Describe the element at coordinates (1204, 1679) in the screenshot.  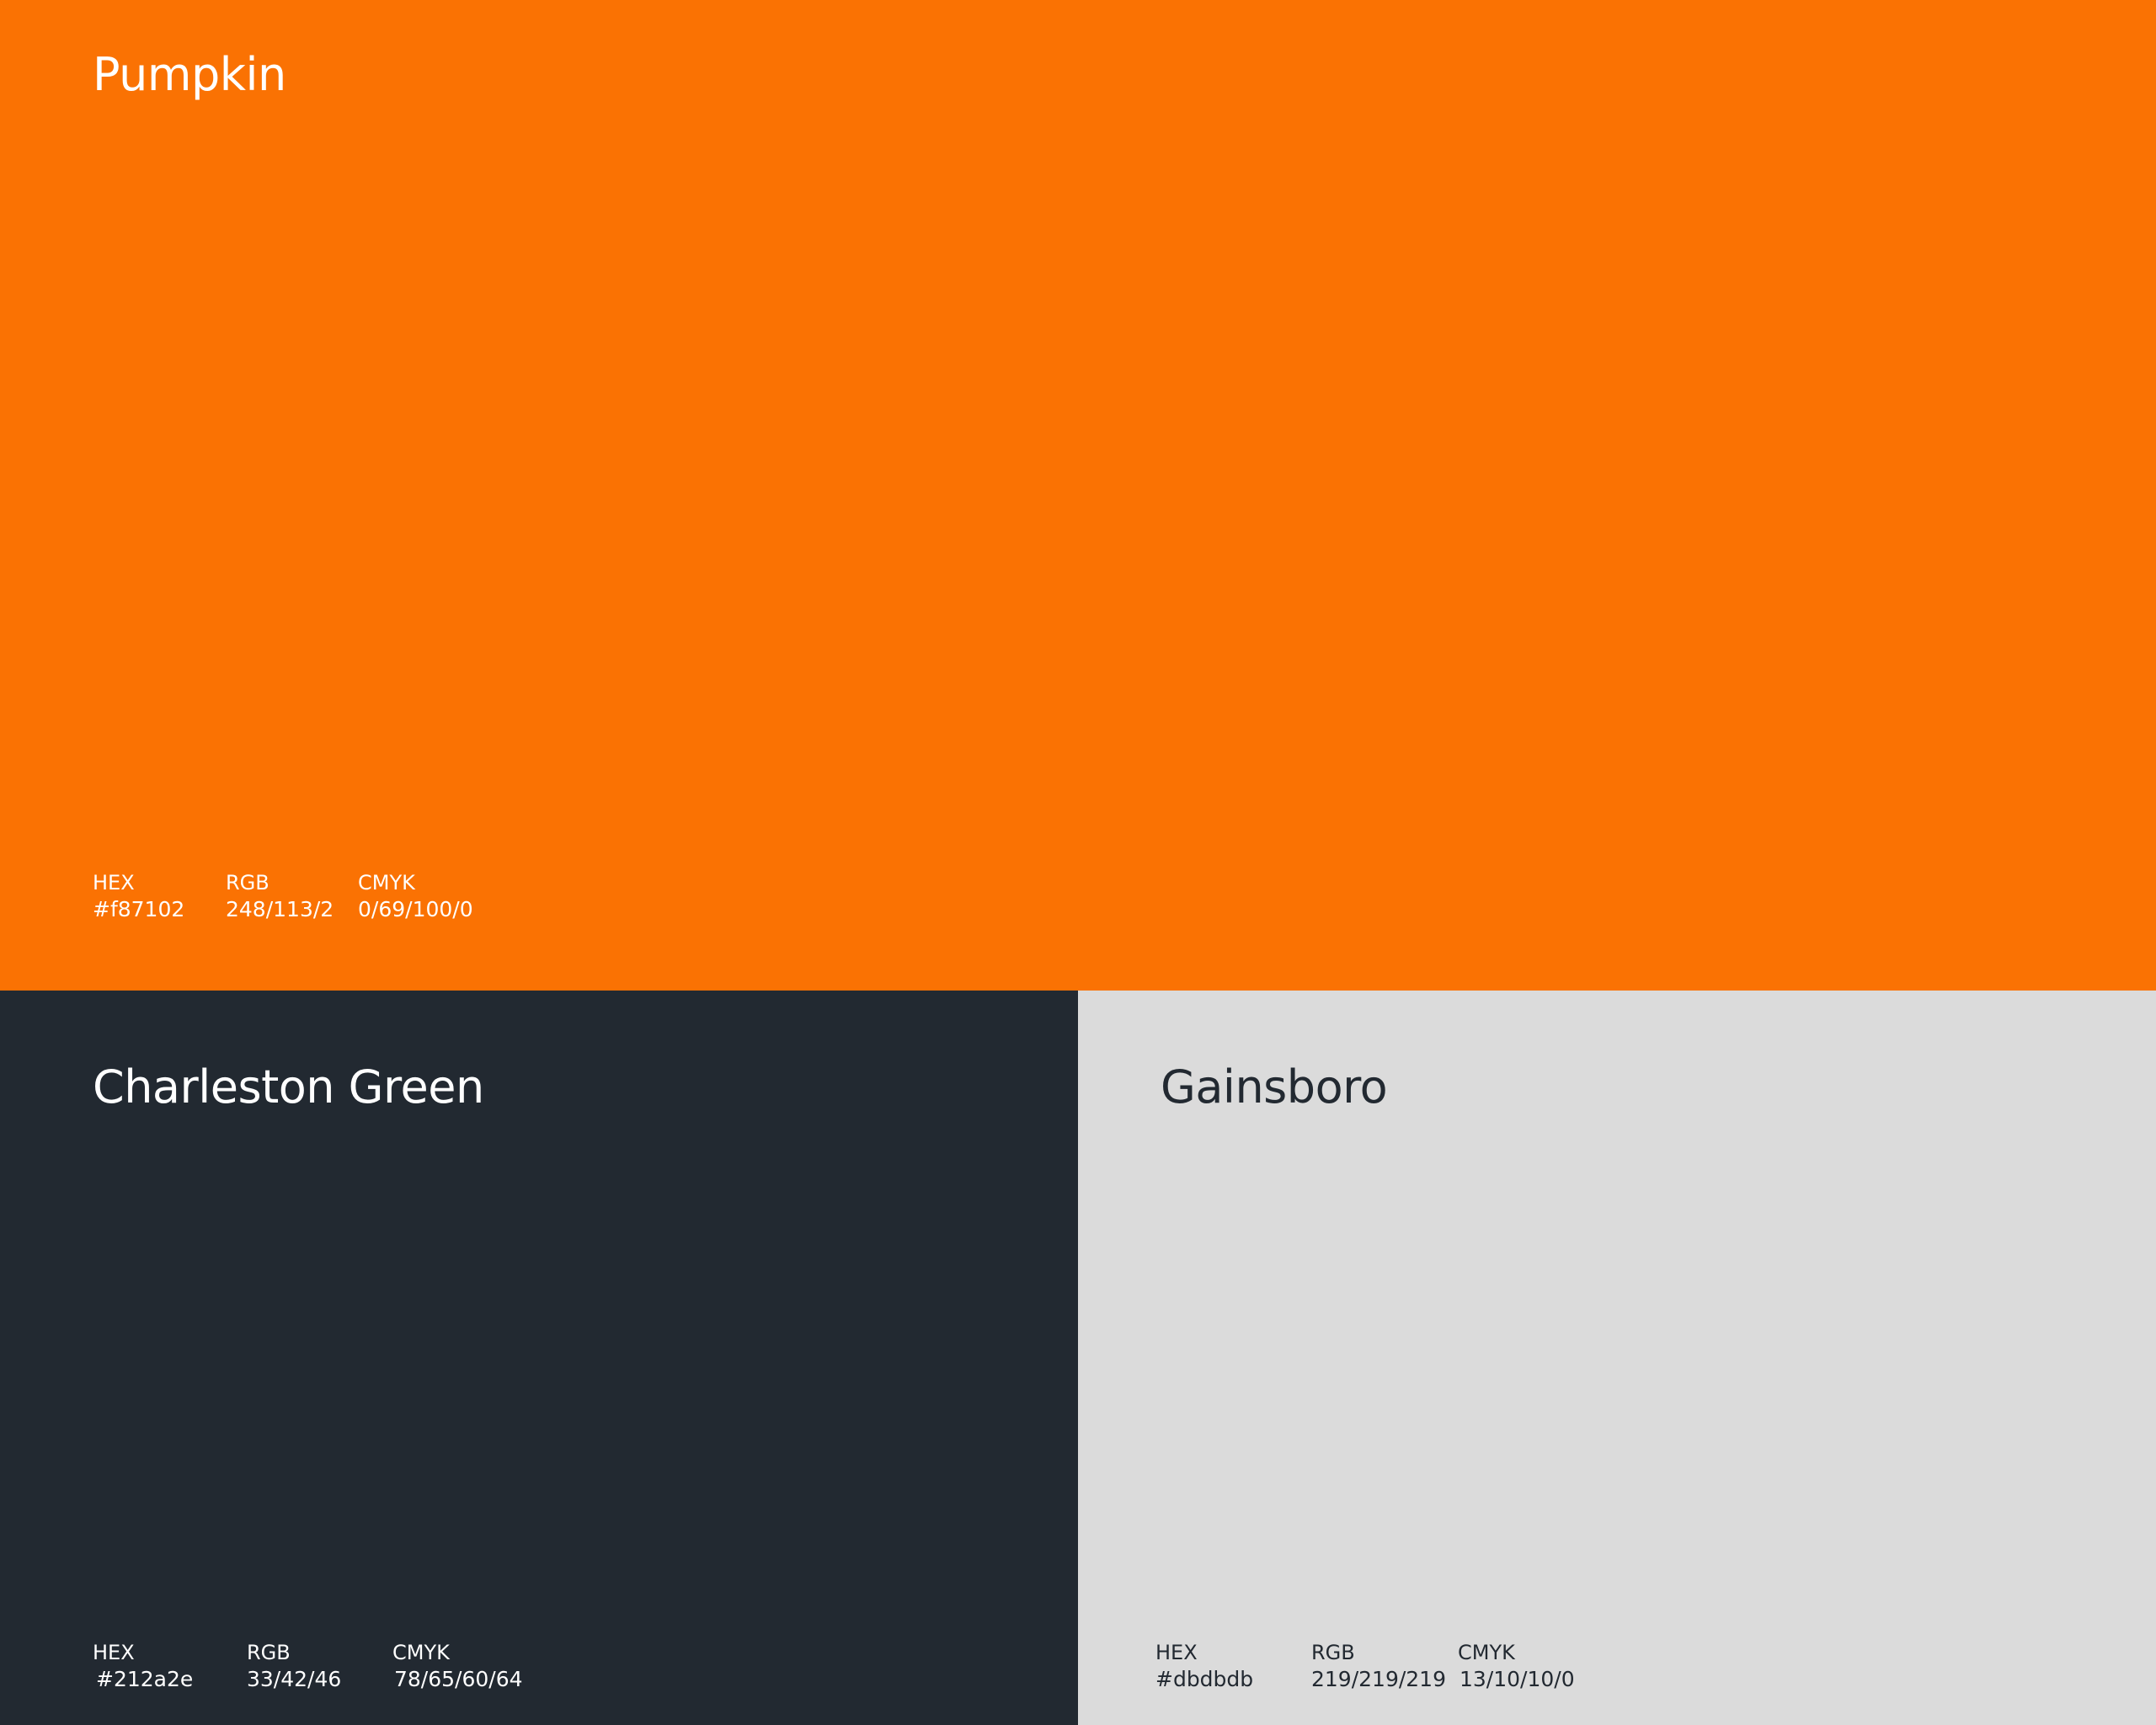
I see `spec-value: #dbdbdb` at that location.